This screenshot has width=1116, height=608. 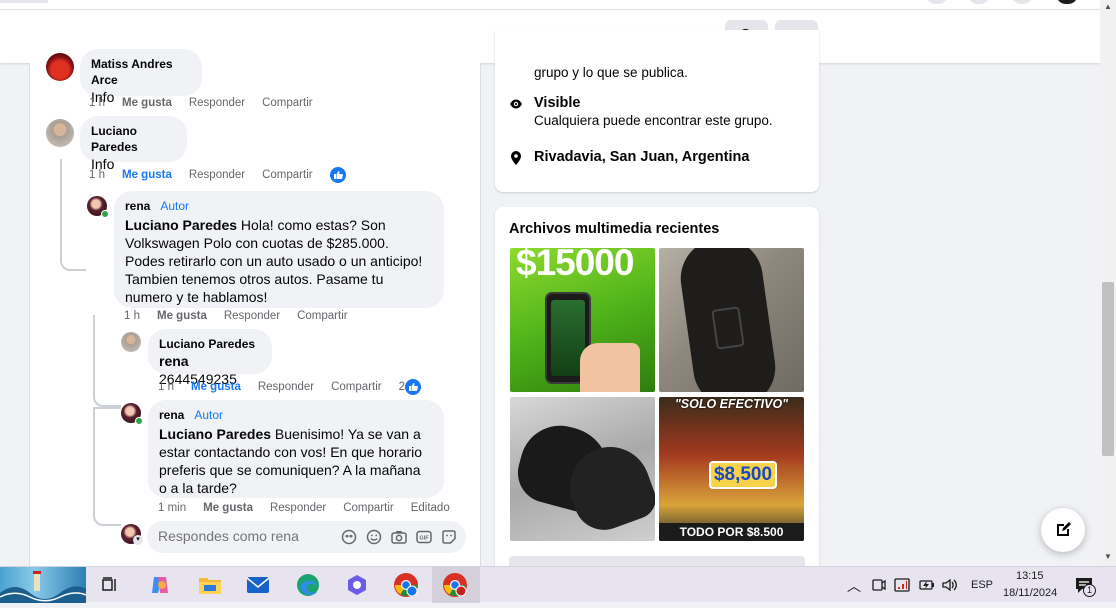 I want to click on new-message-button, so click(x=1063, y=530).